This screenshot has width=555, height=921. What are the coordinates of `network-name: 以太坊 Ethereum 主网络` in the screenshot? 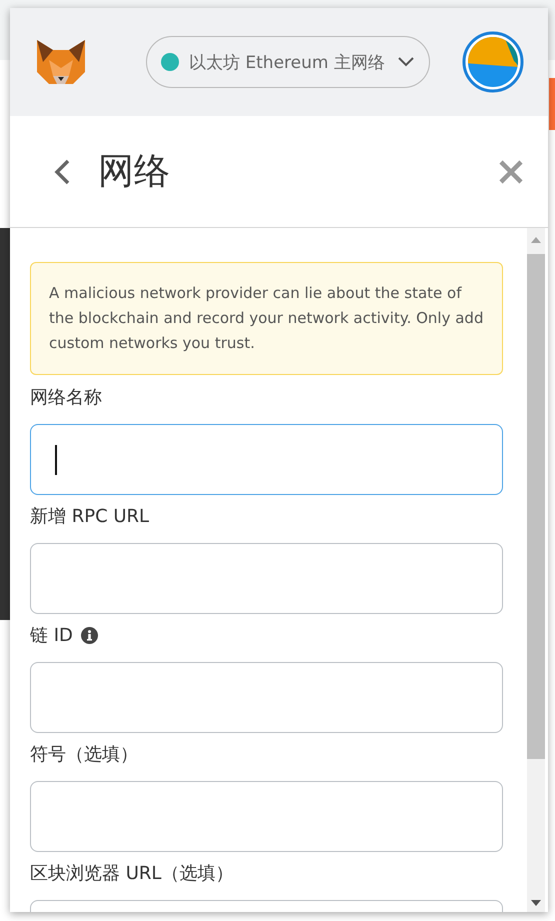 It's located at (287, 63).